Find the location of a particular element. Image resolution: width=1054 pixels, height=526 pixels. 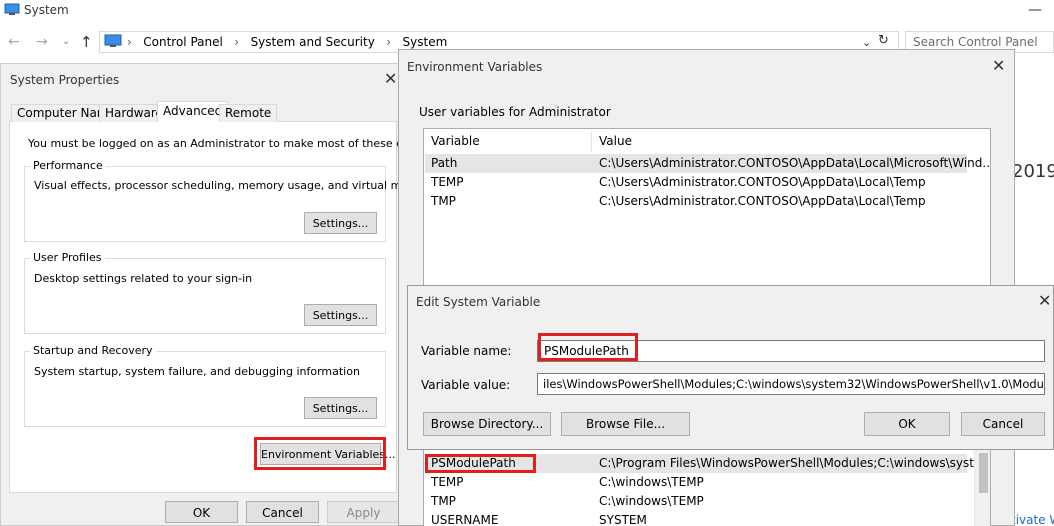

user-profiles-label: User Profiles is located at coordinates (67, 257).